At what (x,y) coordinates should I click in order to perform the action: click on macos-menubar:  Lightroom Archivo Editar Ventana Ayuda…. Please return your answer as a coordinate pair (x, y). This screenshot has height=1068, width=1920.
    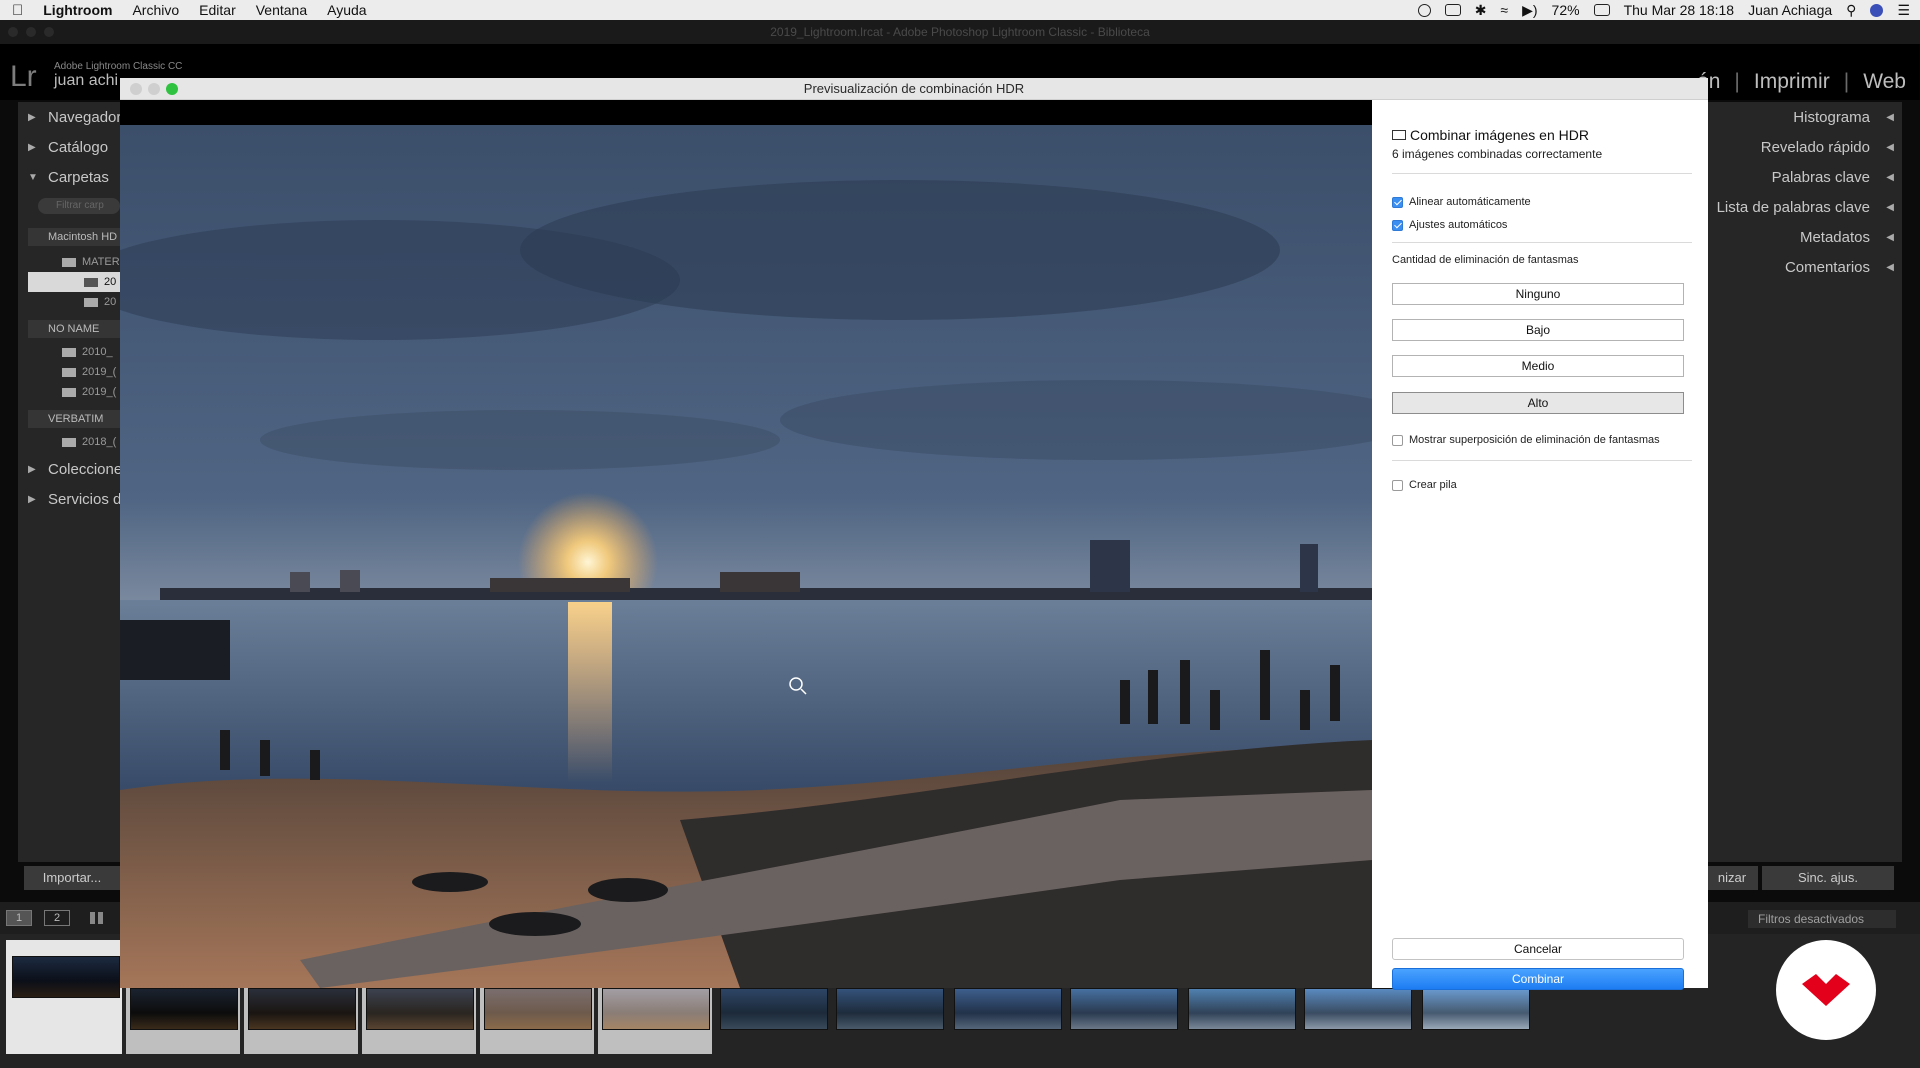
    Looking at the image, I should click on (960, 10).